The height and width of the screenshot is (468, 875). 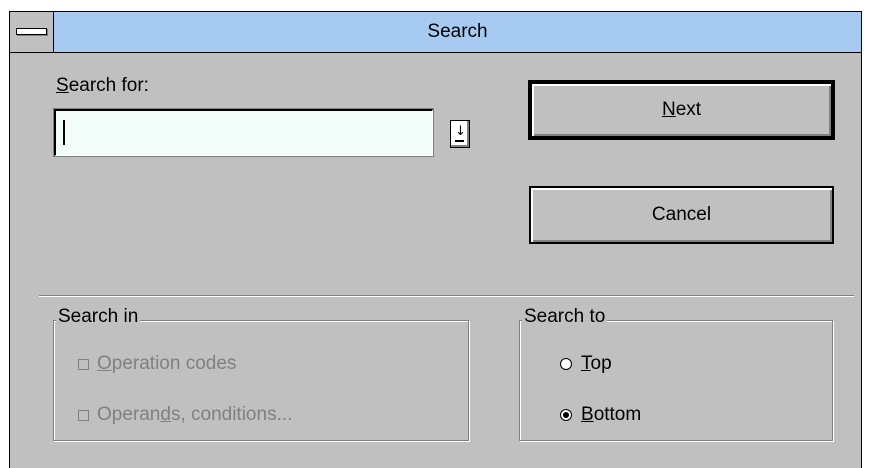 What do you see at coordinates (459, 141) in the screenshot?
I see `dropdown-underline` at bounding box center [459, 141].